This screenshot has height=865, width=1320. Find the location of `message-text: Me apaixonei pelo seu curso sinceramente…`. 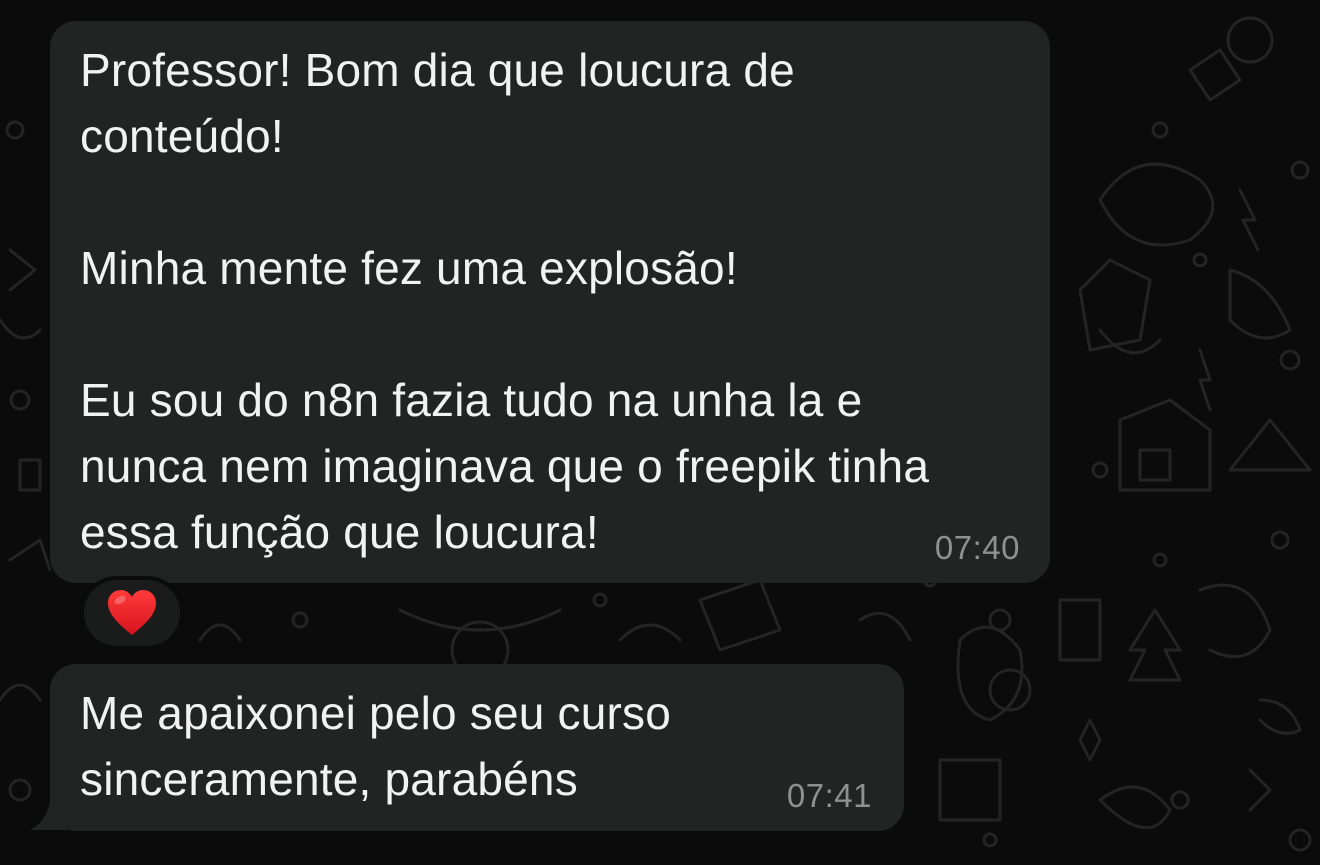

message-text: Me apaixonei pelo seu curso sinceramente… is located at coordinates (375, 746).